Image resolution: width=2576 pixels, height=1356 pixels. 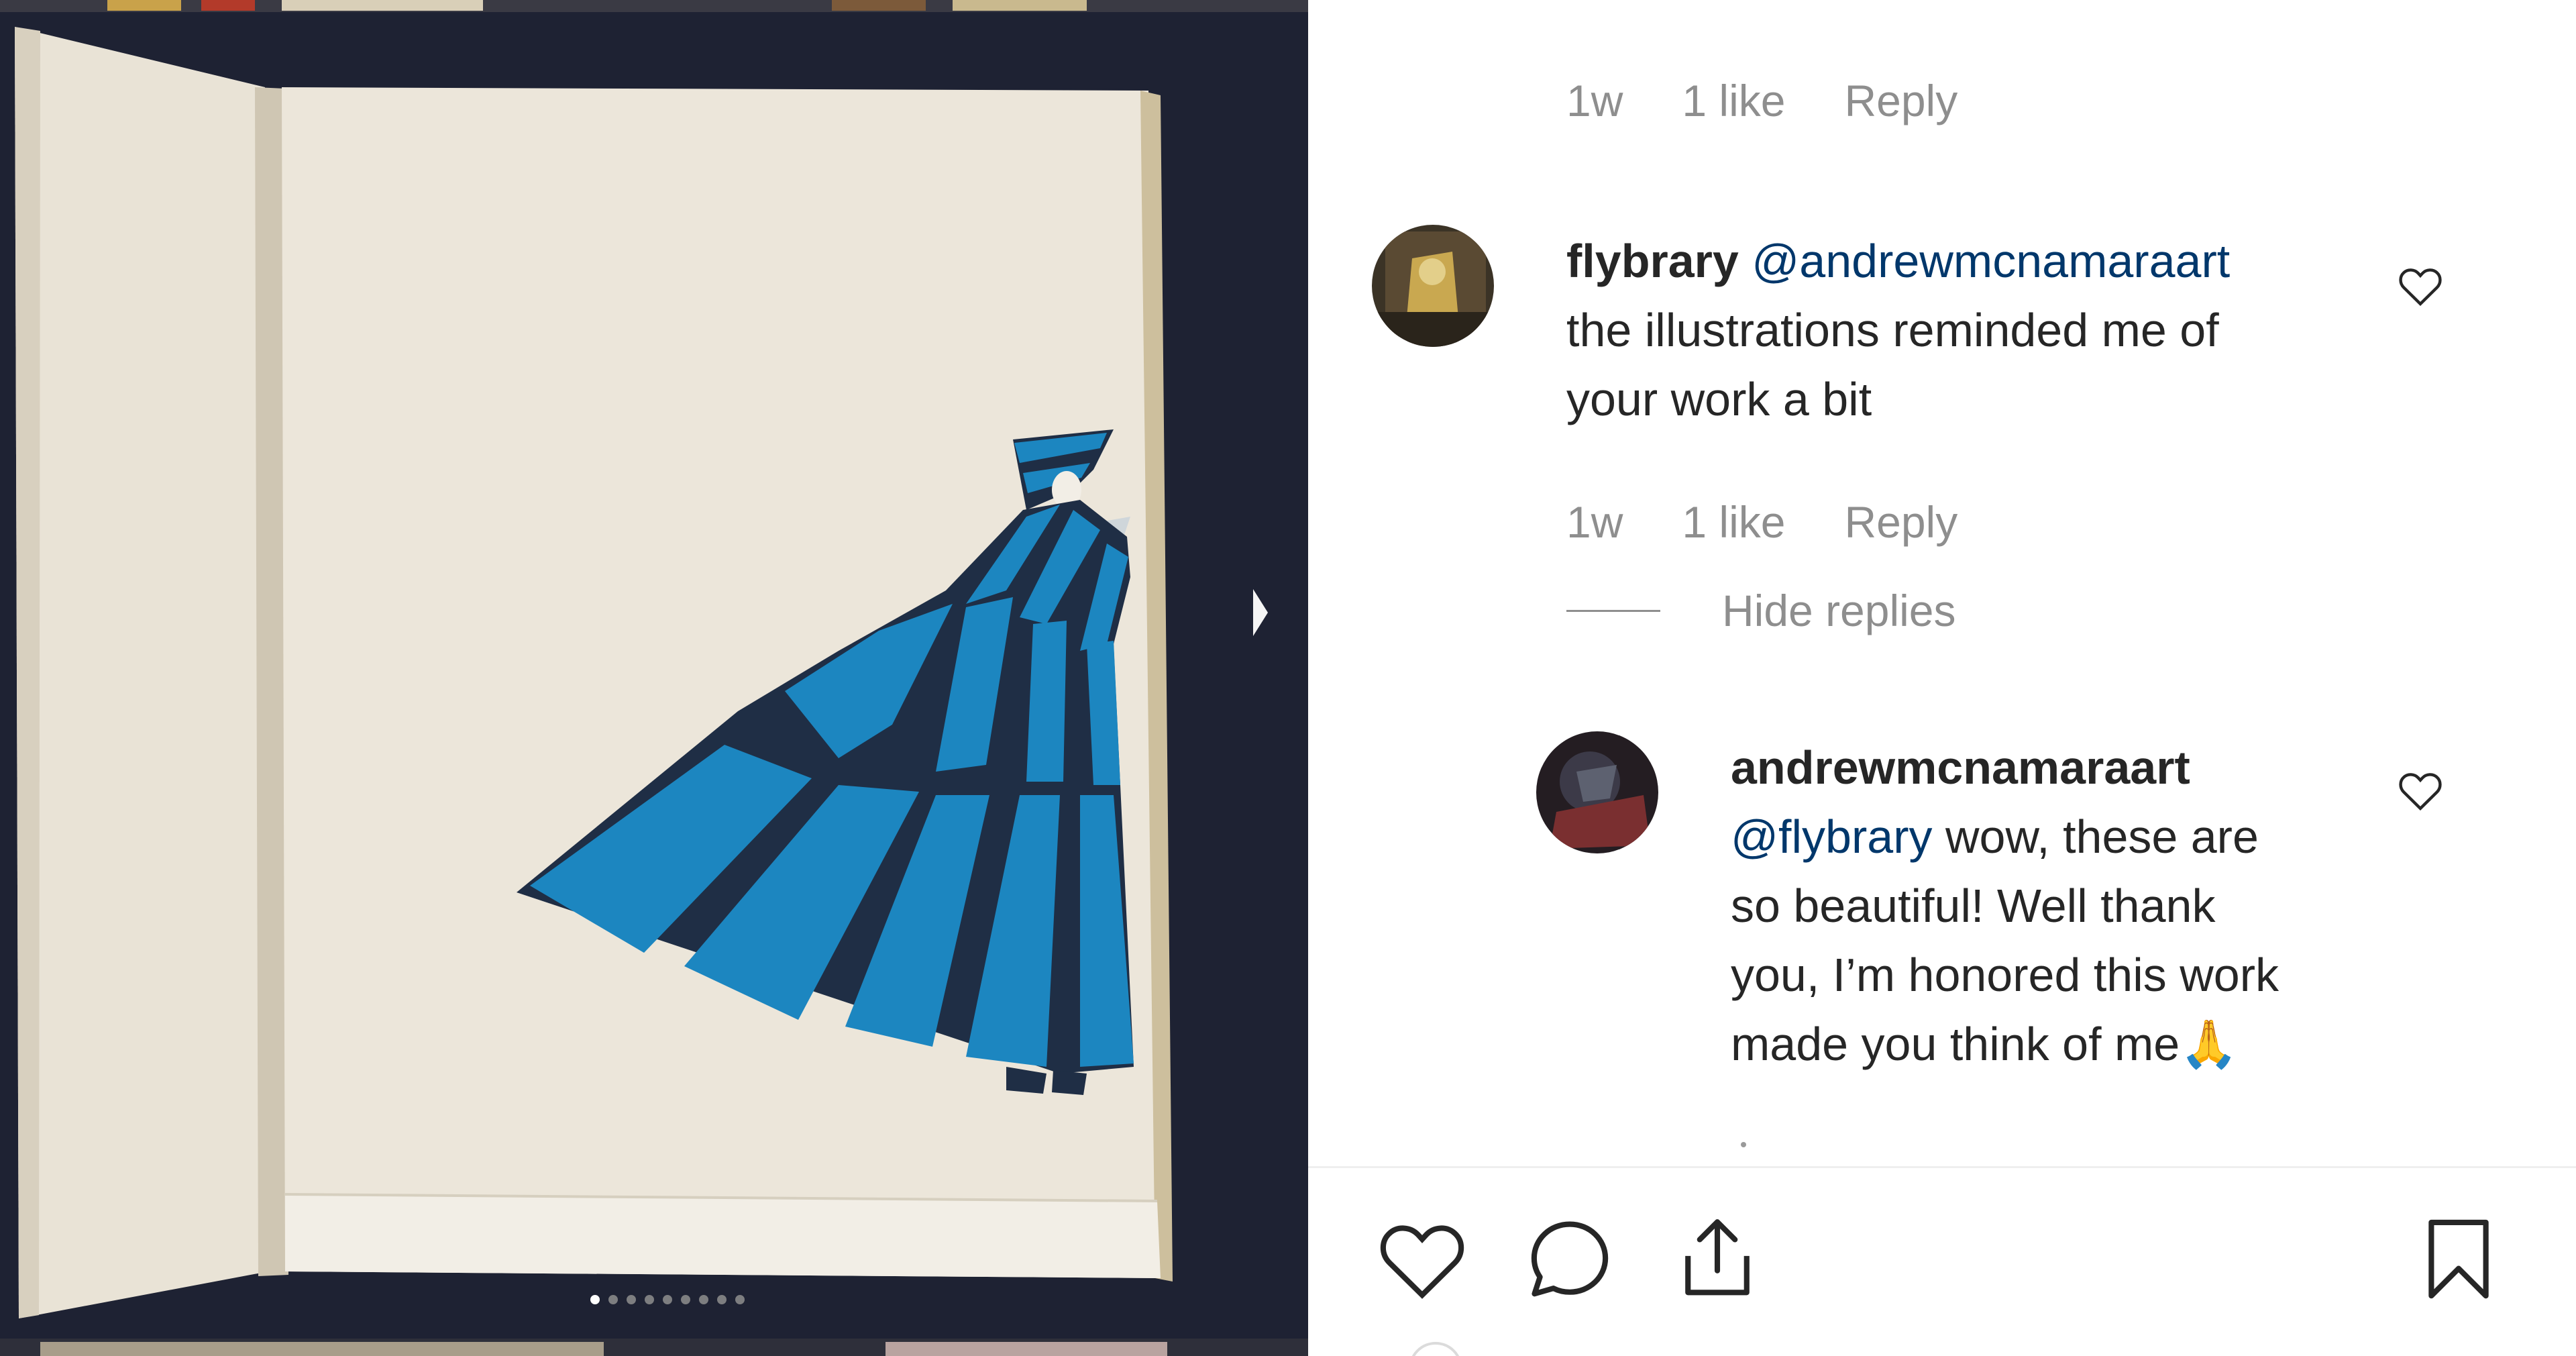 I want to click on carousel-next-button, so click(x=1259, y=612).